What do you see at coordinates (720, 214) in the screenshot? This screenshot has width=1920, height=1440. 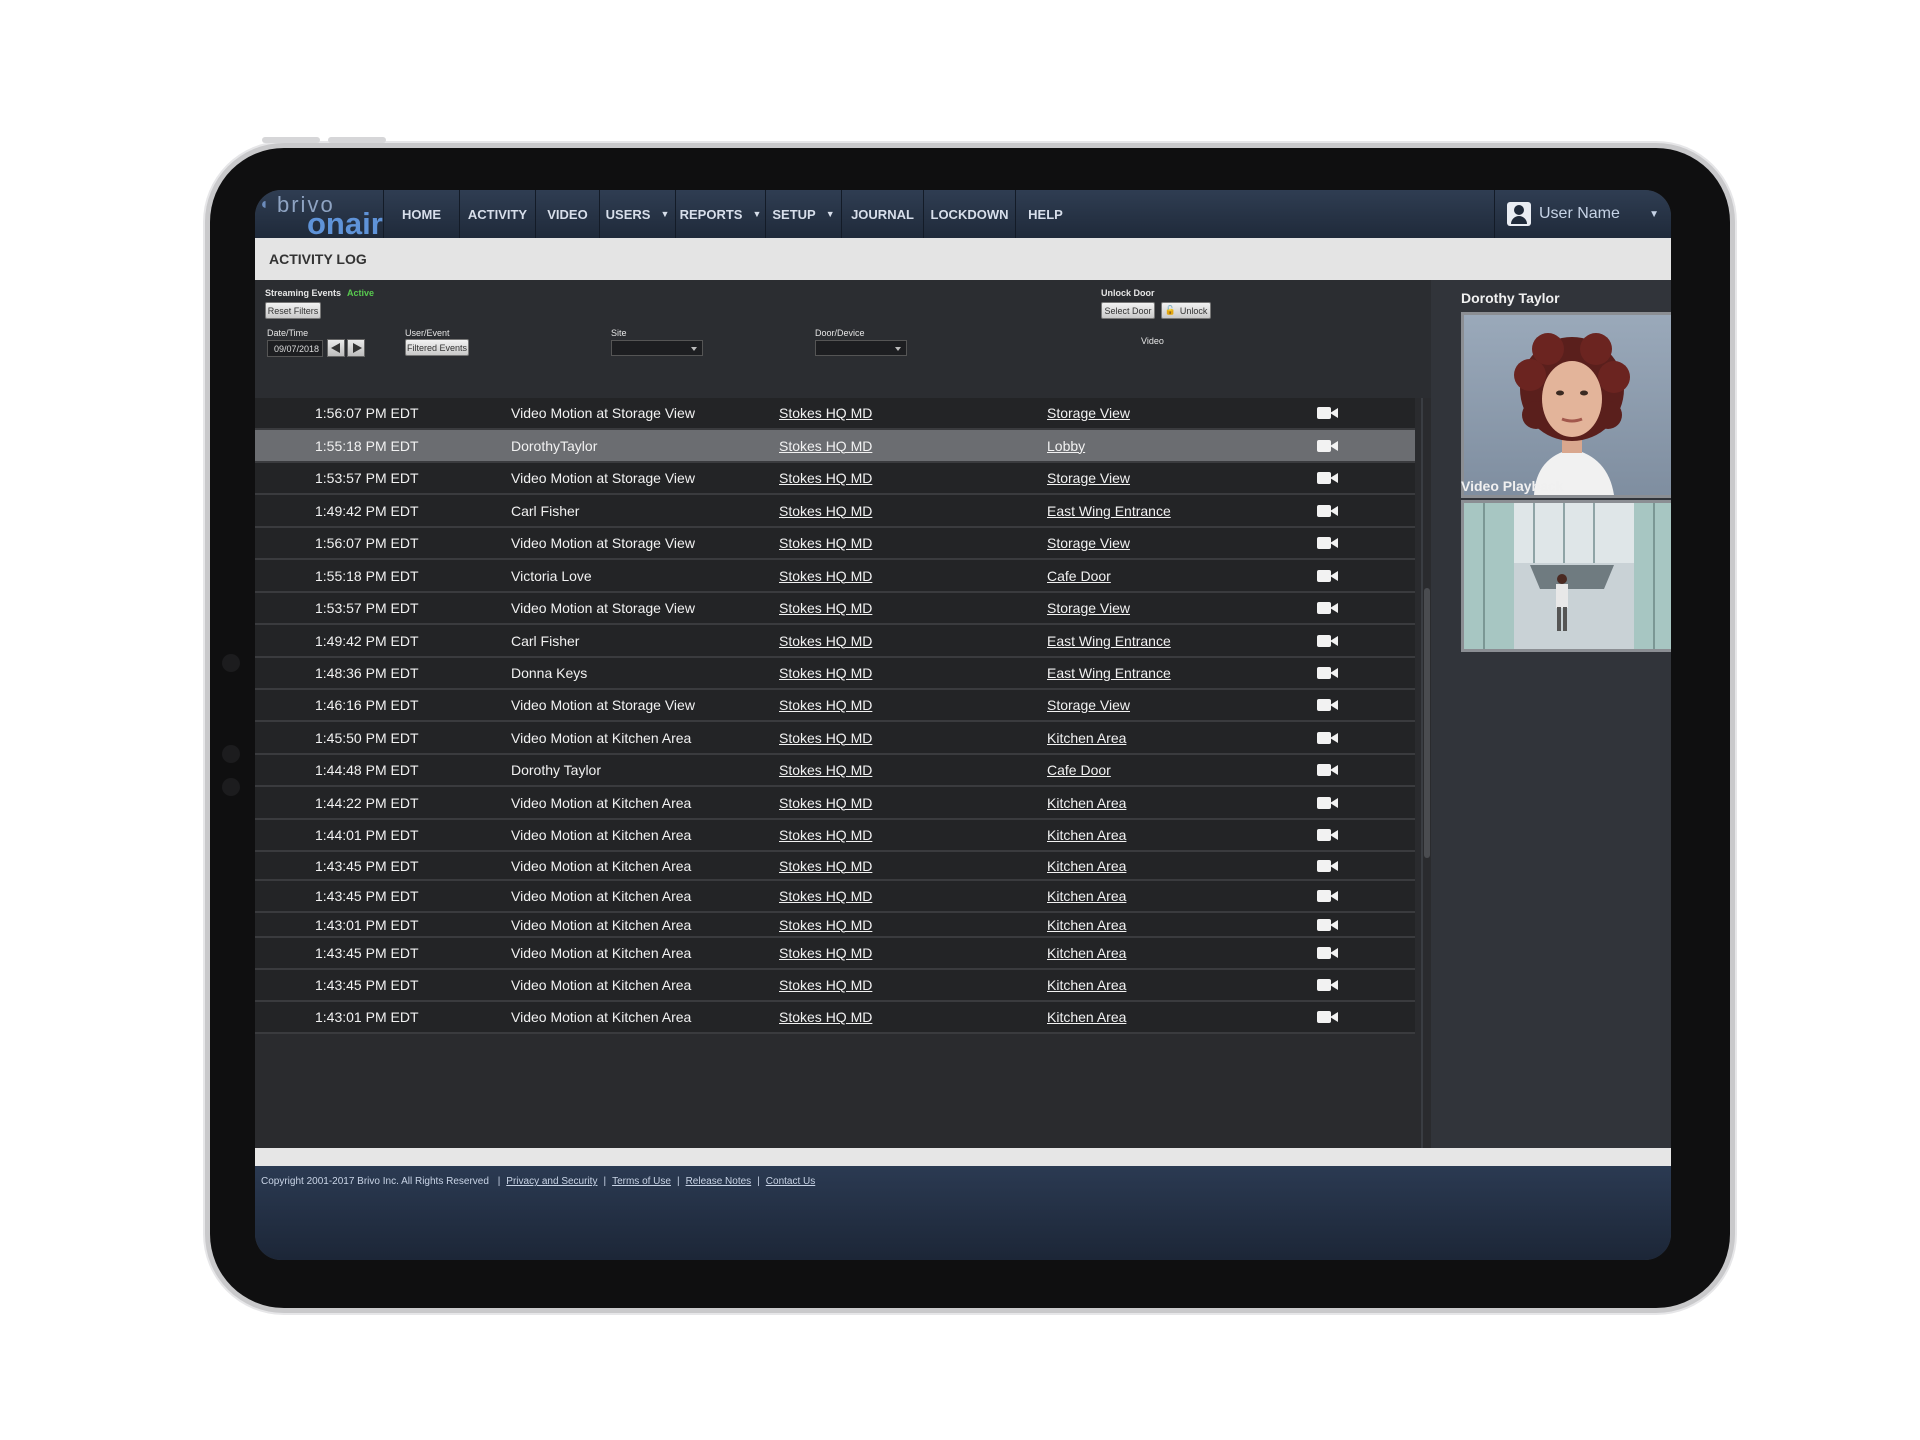 I see `nav-item-reports: REPORTS ▼` at bounding box center [720, 214].